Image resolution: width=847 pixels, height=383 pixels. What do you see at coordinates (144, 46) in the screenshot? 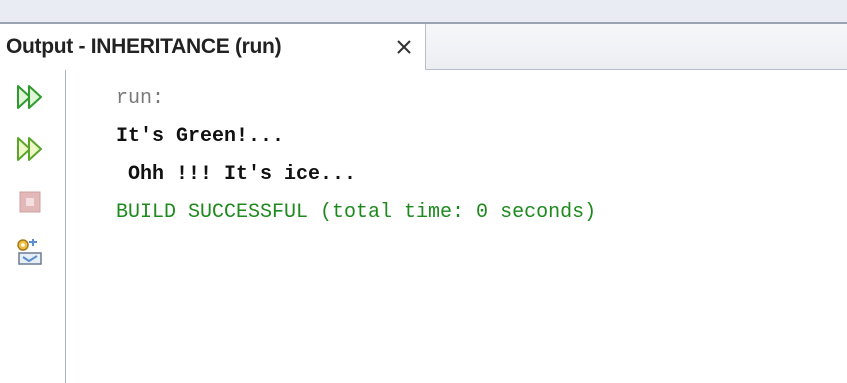
I see `tab-title: Output - INHERITANCE (run)` at bounding box center [144, 46].